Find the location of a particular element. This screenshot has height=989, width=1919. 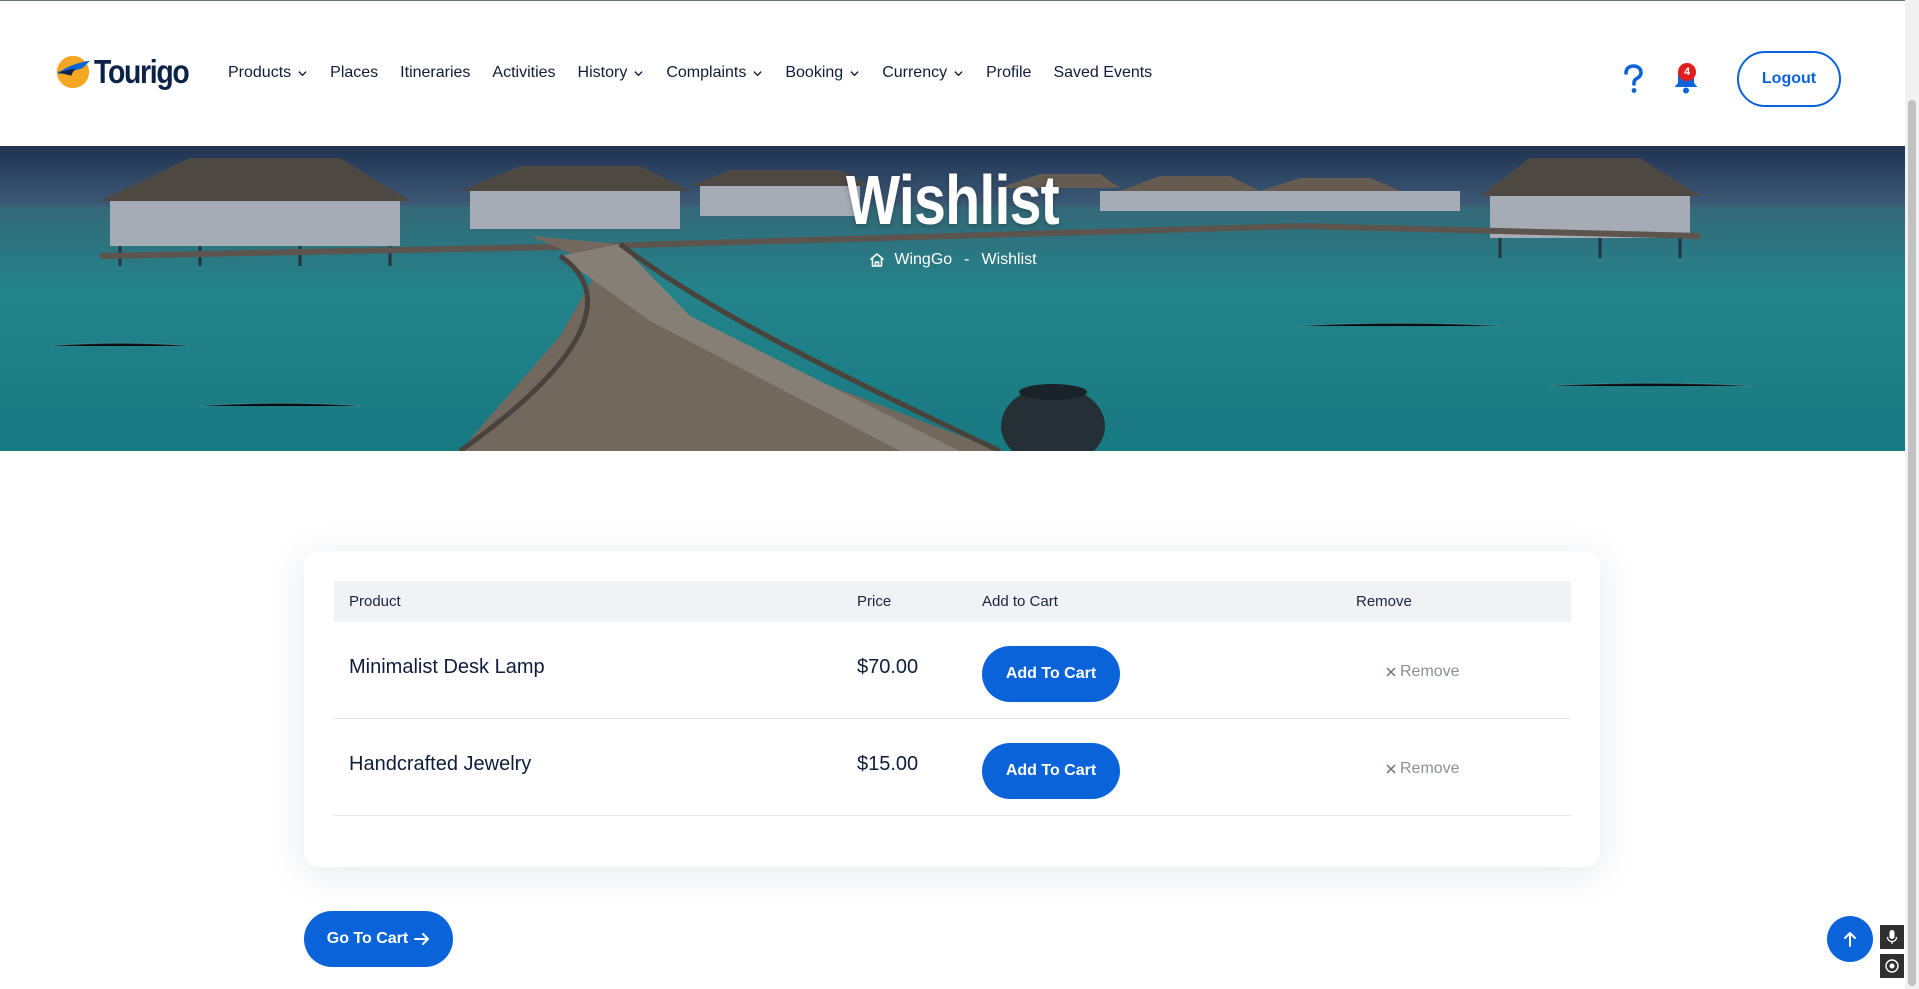

column-header-add-to-cart: Add to Cart is located at coordinates (1020, 601).